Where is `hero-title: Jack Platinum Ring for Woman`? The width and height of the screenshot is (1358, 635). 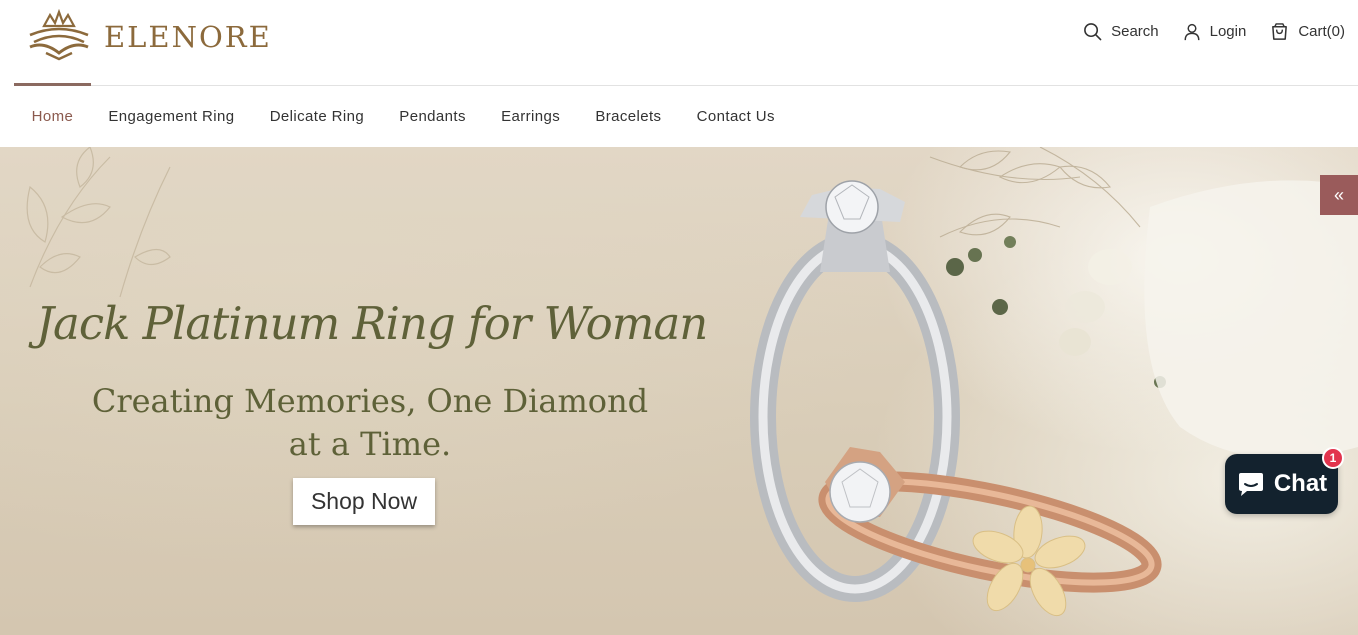
hero-title: Jack Platinum Ring for Woman is located at coordinates (372, 323).